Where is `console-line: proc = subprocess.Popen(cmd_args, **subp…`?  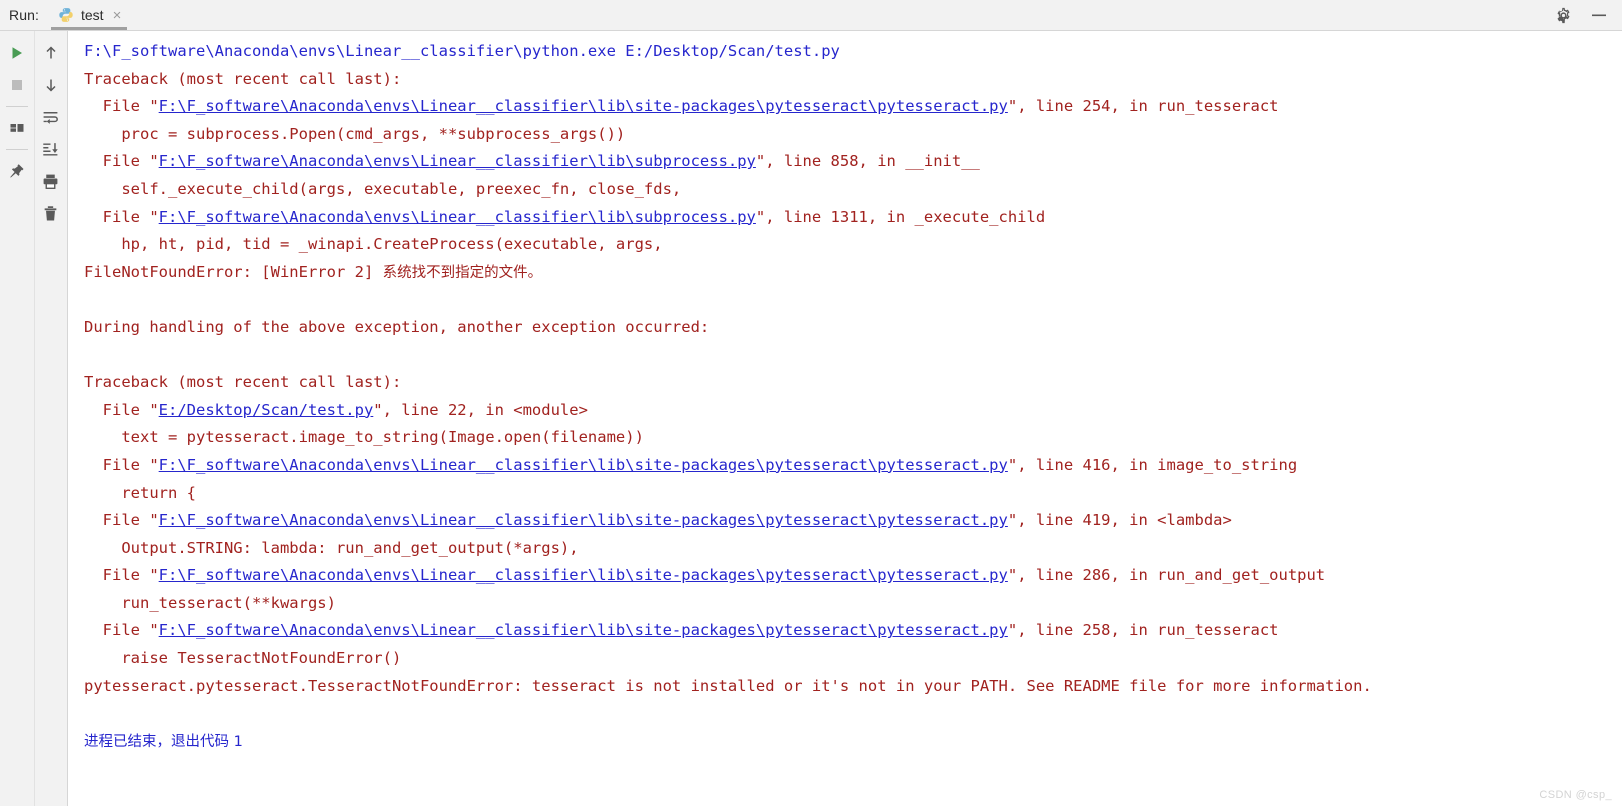
console-line: proc = subprocess.Popen(cmd_args, **subp… is located at coordinates (853, 135).